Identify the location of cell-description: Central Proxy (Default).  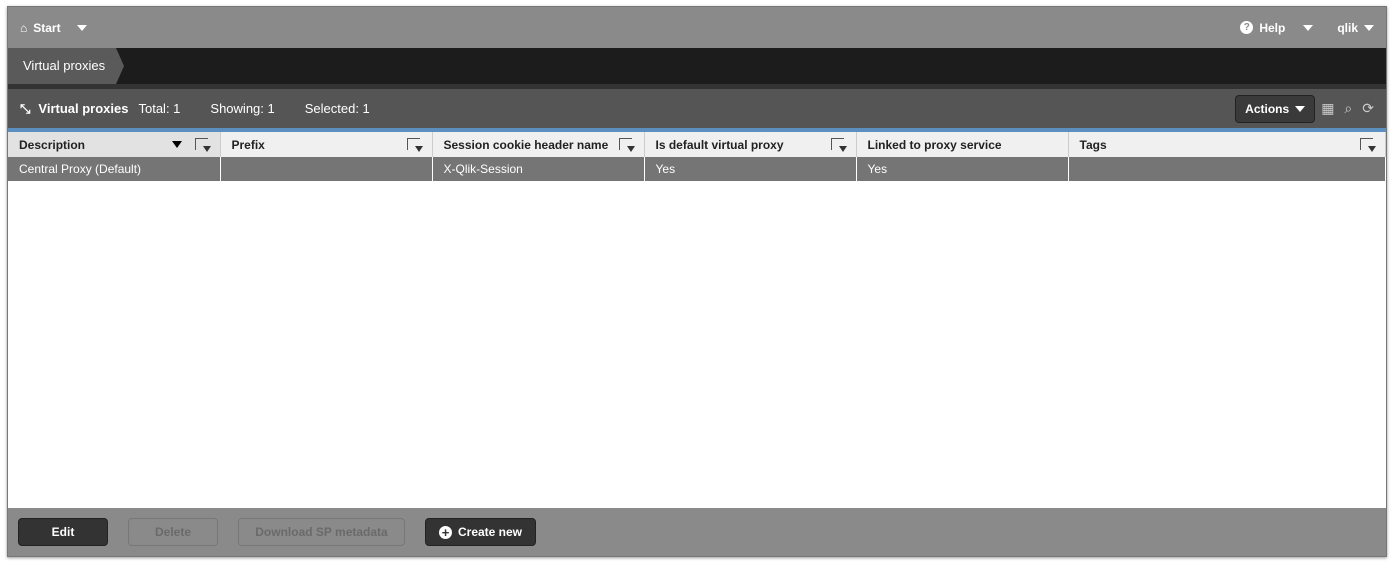
(114, 169).